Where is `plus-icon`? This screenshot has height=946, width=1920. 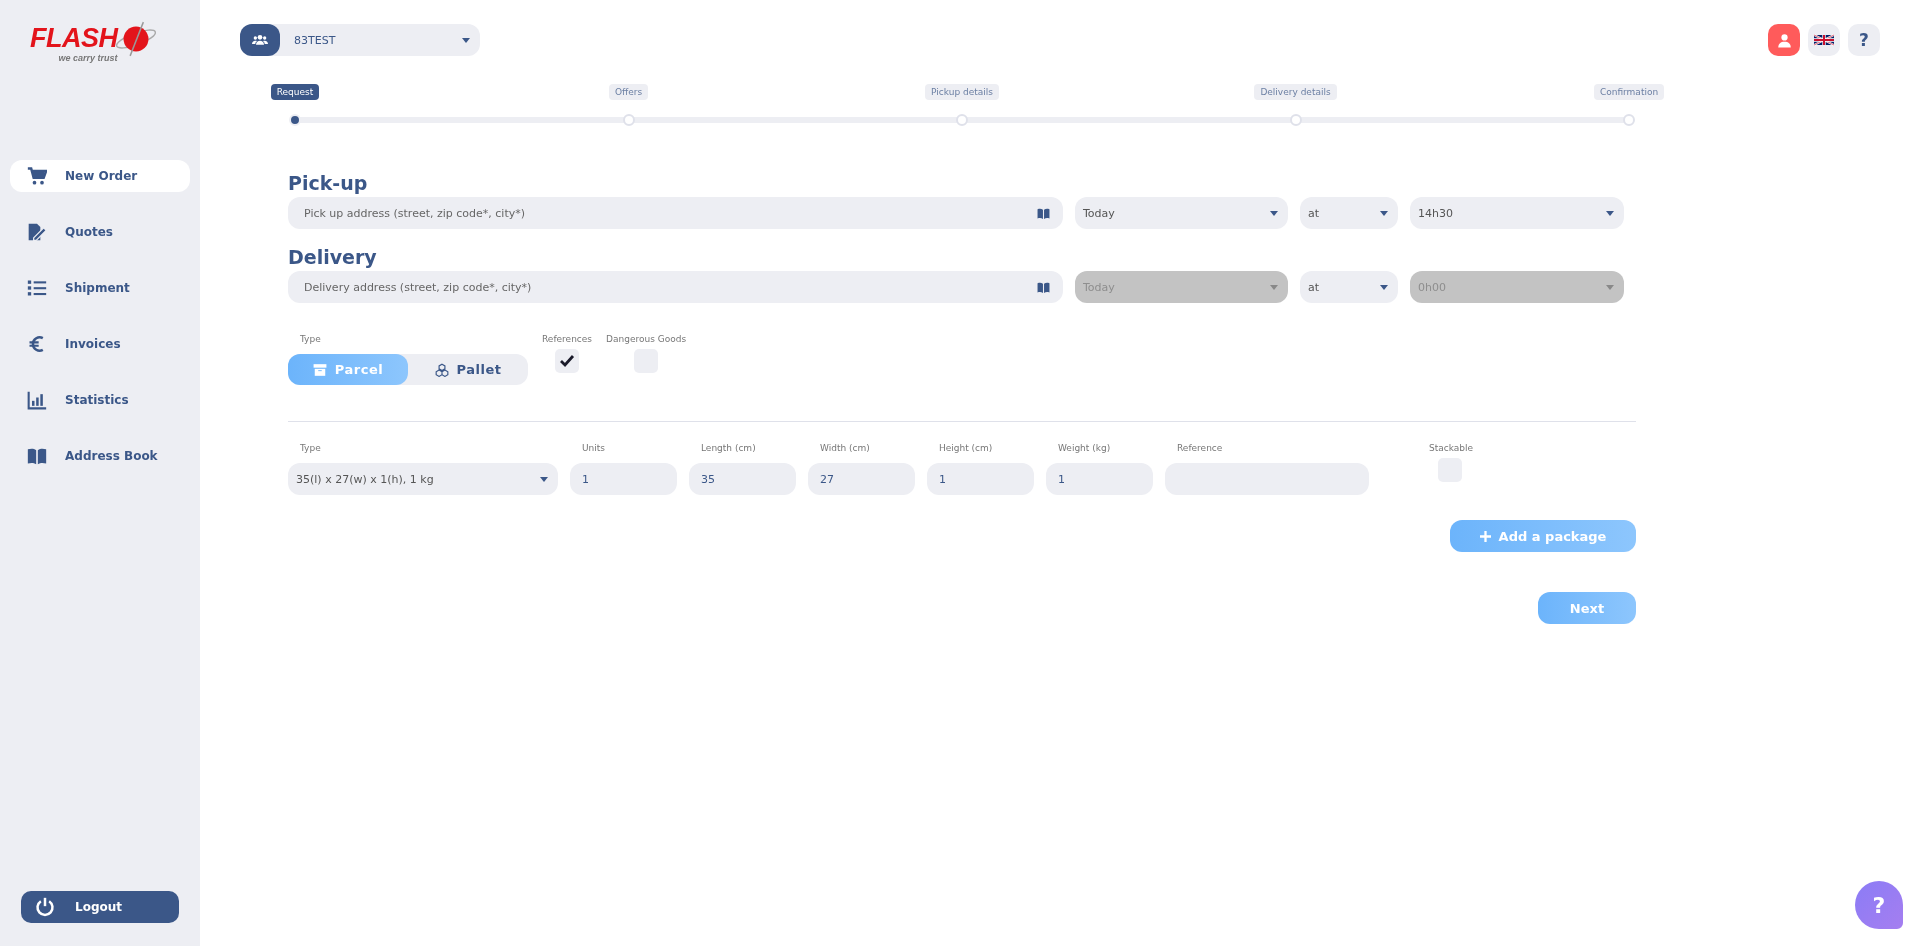 plus-icon is located at coordinates (1485, 536).